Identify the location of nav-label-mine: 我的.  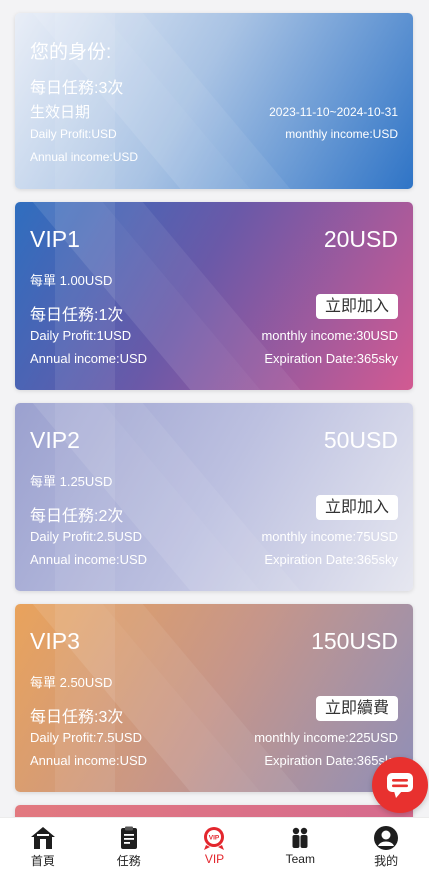
(386, 861).